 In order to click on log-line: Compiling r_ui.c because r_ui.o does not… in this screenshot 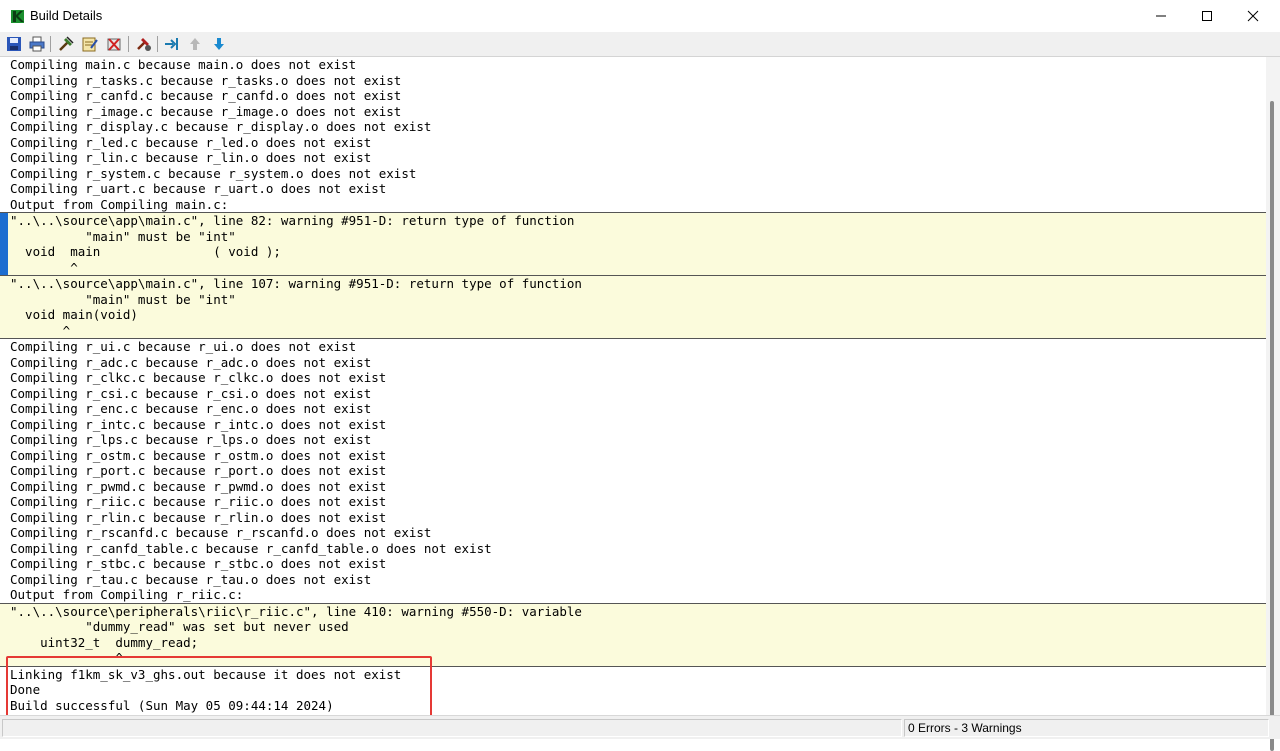, I will do `click(633, 347)`.